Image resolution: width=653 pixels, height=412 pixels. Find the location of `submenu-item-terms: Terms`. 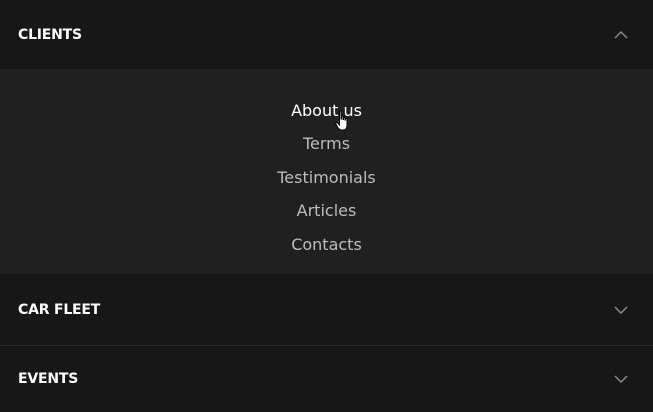

submenu-item-terms: Terms is located at coordinates (326, 143).